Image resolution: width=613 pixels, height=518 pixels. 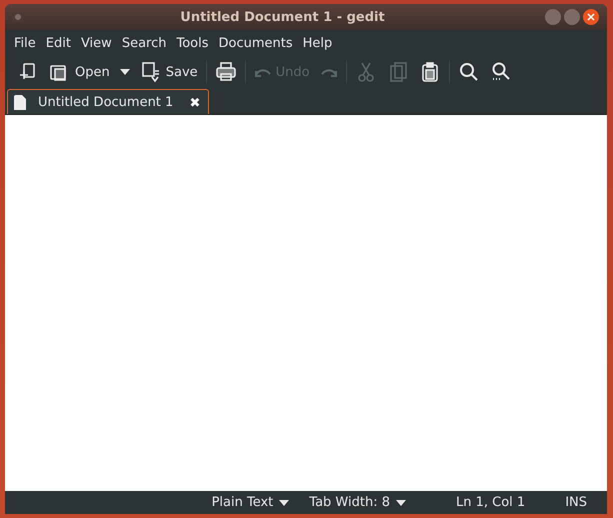 I want to click on document-icon, so click(x=20, y=102).